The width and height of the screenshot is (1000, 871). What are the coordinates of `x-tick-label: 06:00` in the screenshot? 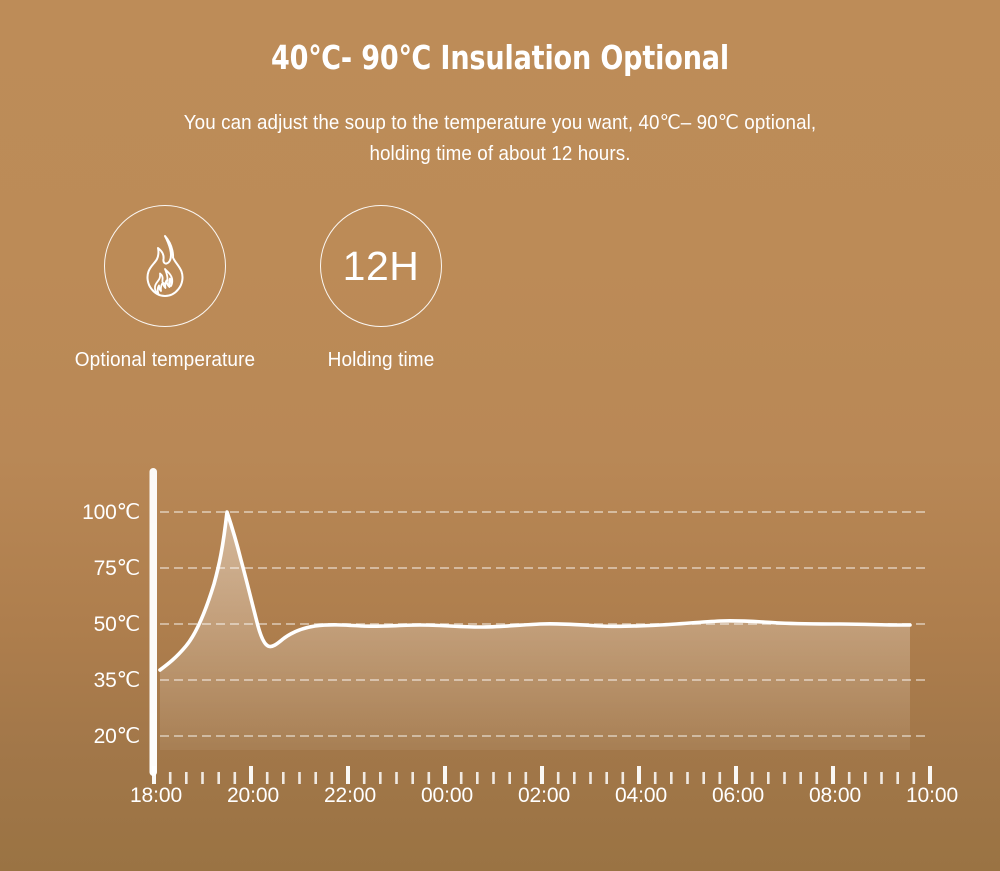 It's located at (738, 795).